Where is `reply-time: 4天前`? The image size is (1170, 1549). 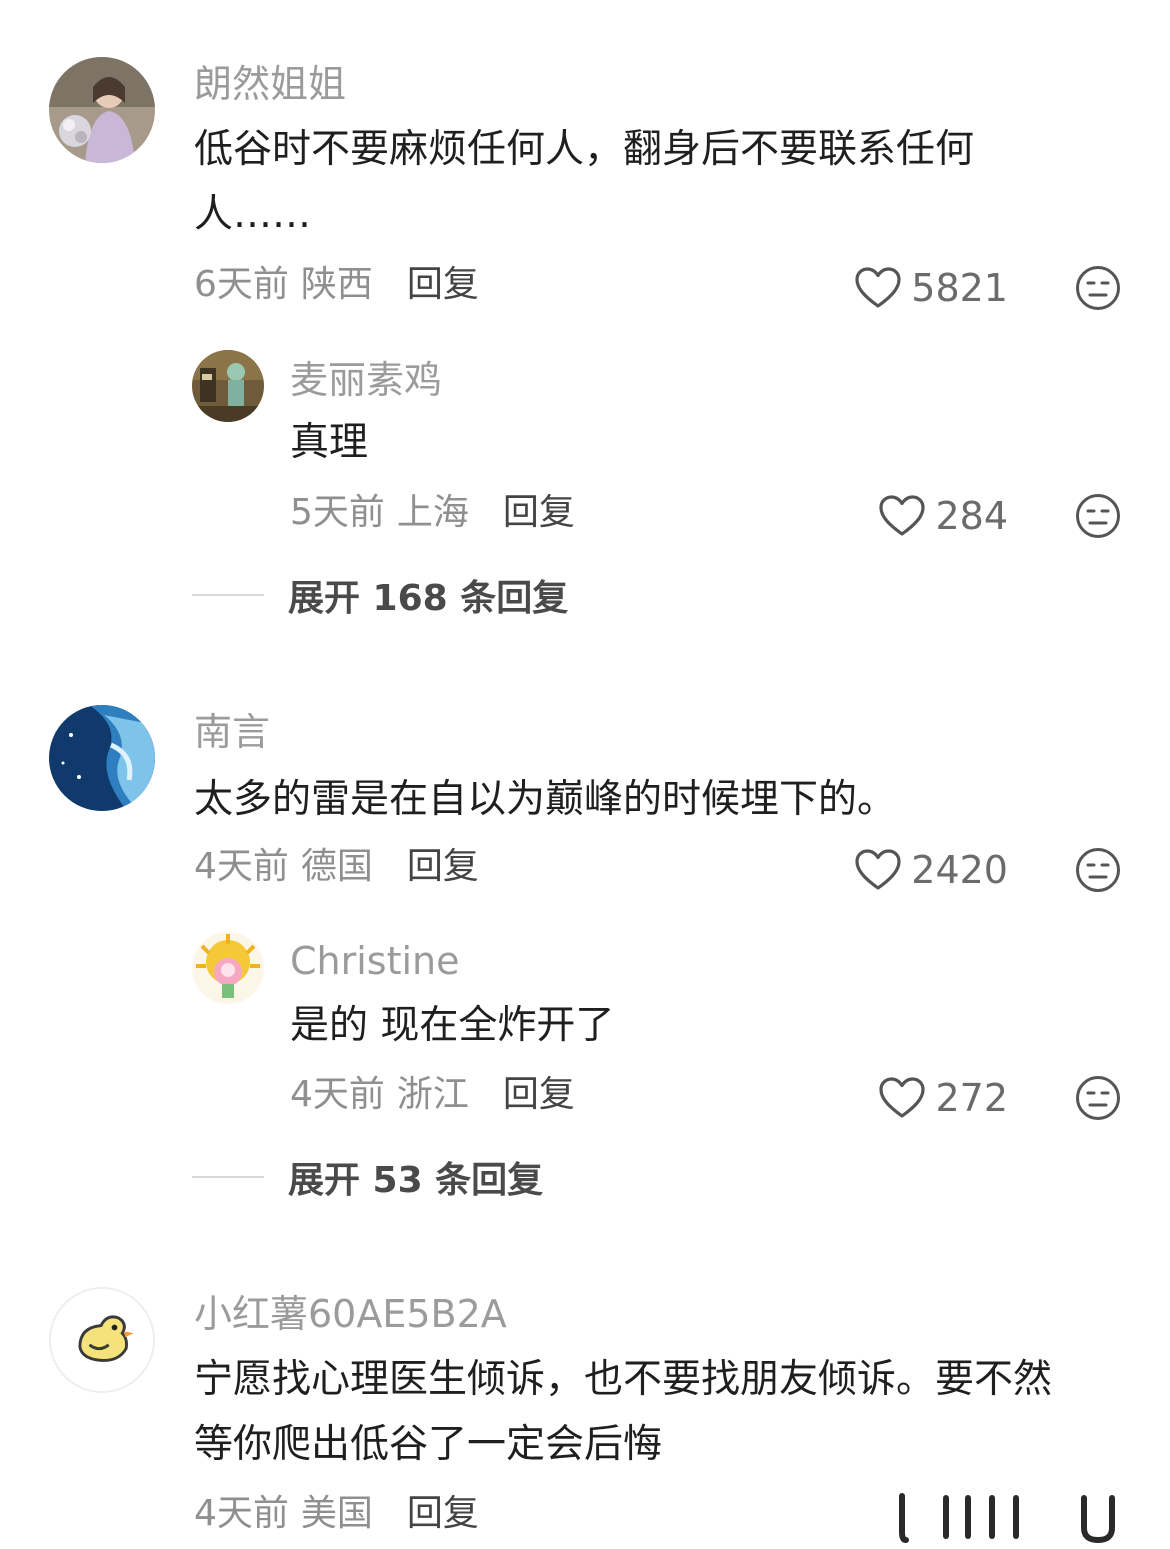 reply-time: 4天前 is located at coordinates (337, 1094).